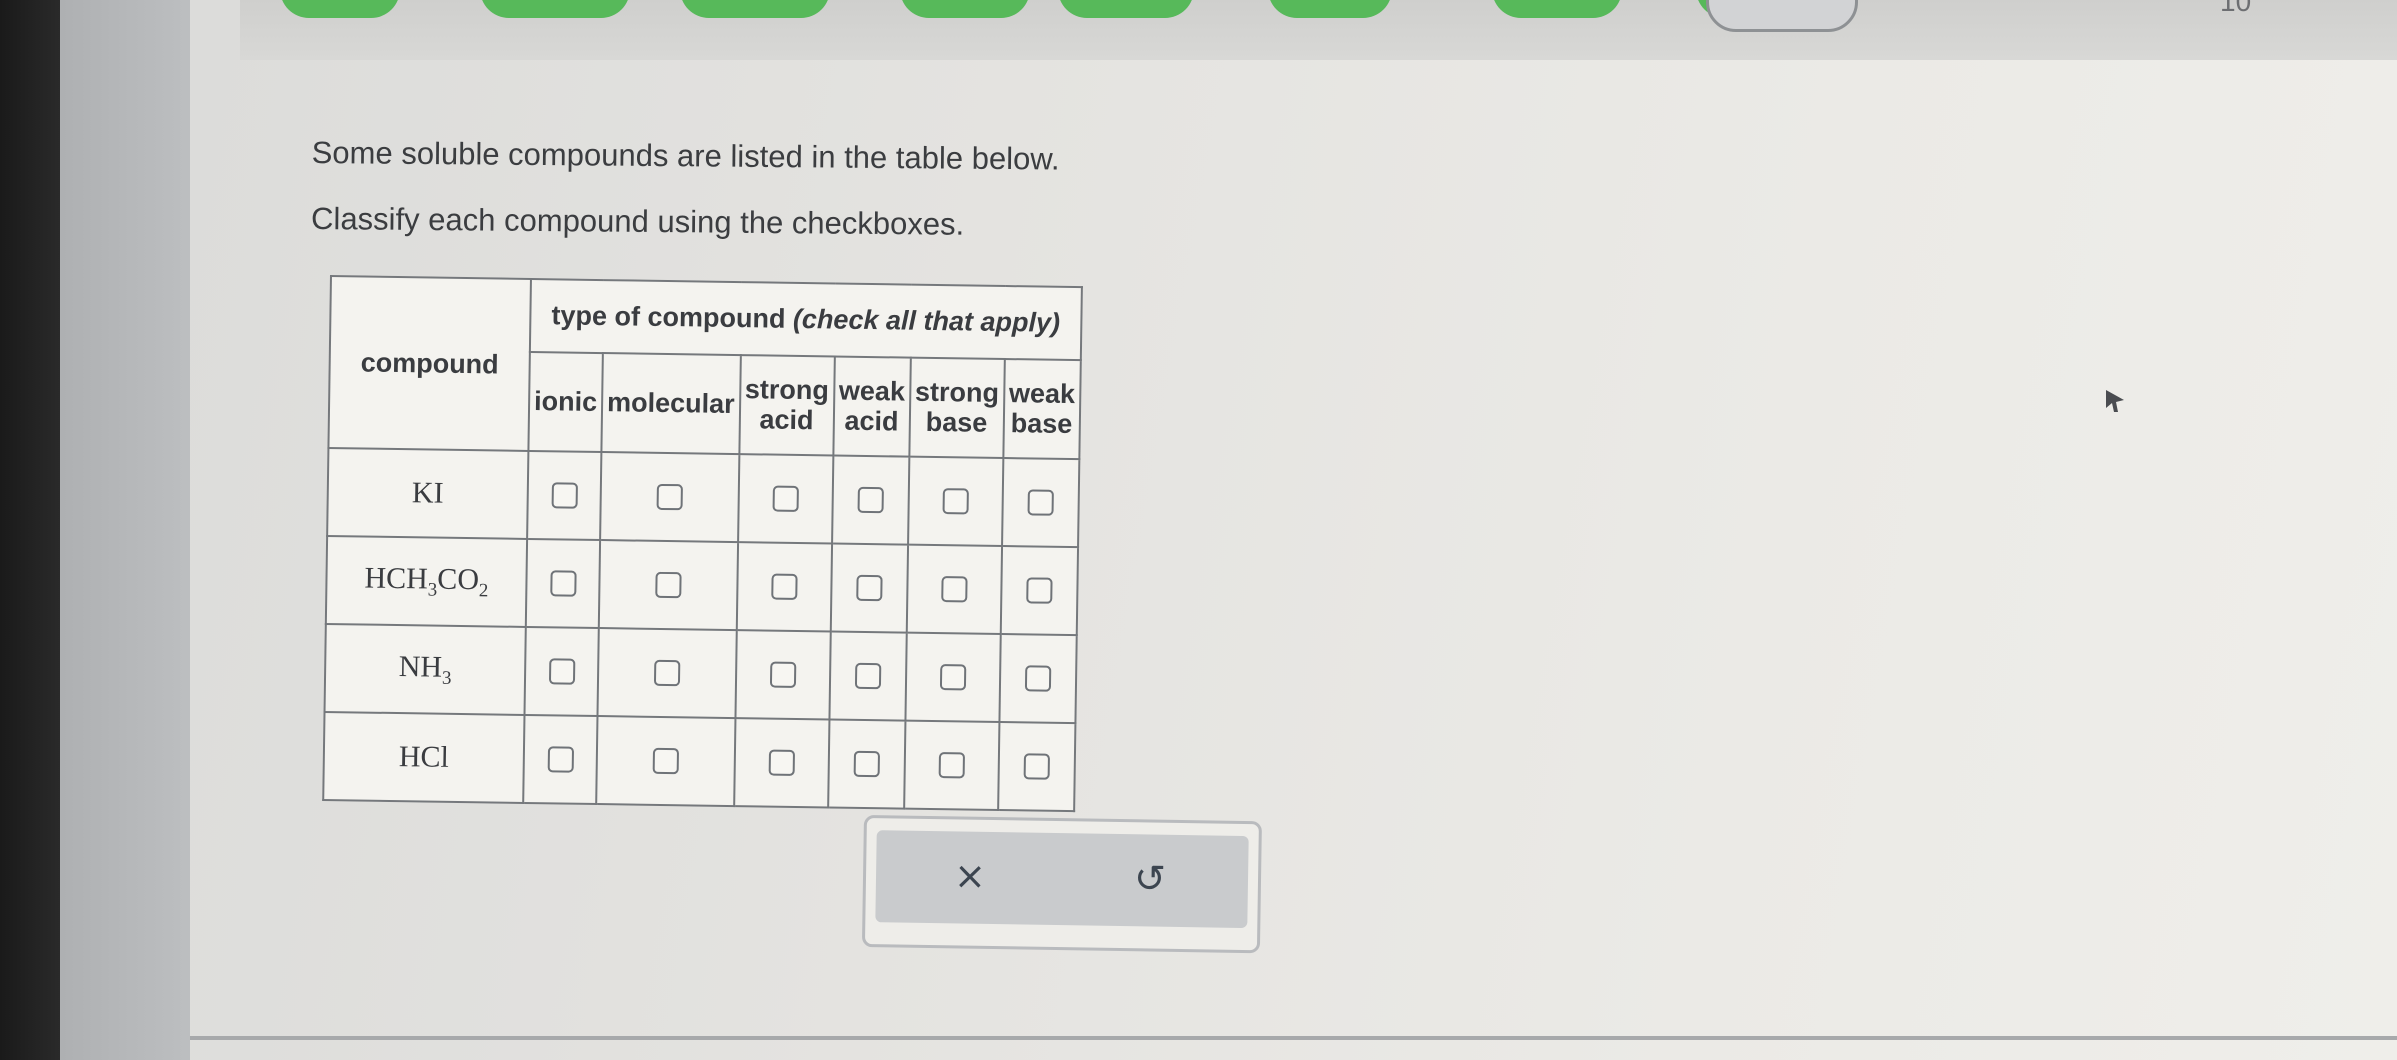  I want to click on compound-column-header: compound, so click(429, 363).